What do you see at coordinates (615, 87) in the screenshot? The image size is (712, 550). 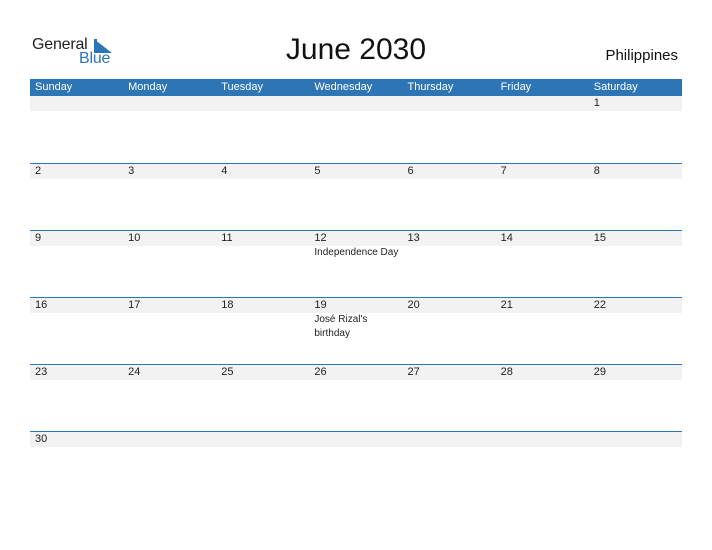 I see `weekday-saturday: Saturday` at bounding box center [615, 87].